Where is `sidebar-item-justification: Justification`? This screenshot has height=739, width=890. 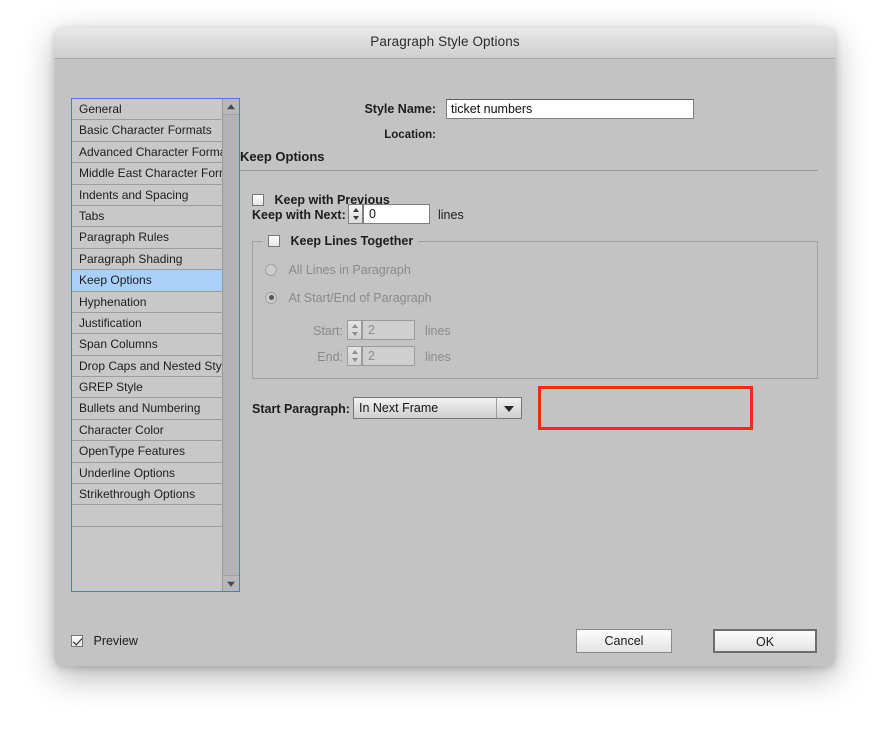
sidebar-item-justification: Justification is located at coordinates (147, 324).